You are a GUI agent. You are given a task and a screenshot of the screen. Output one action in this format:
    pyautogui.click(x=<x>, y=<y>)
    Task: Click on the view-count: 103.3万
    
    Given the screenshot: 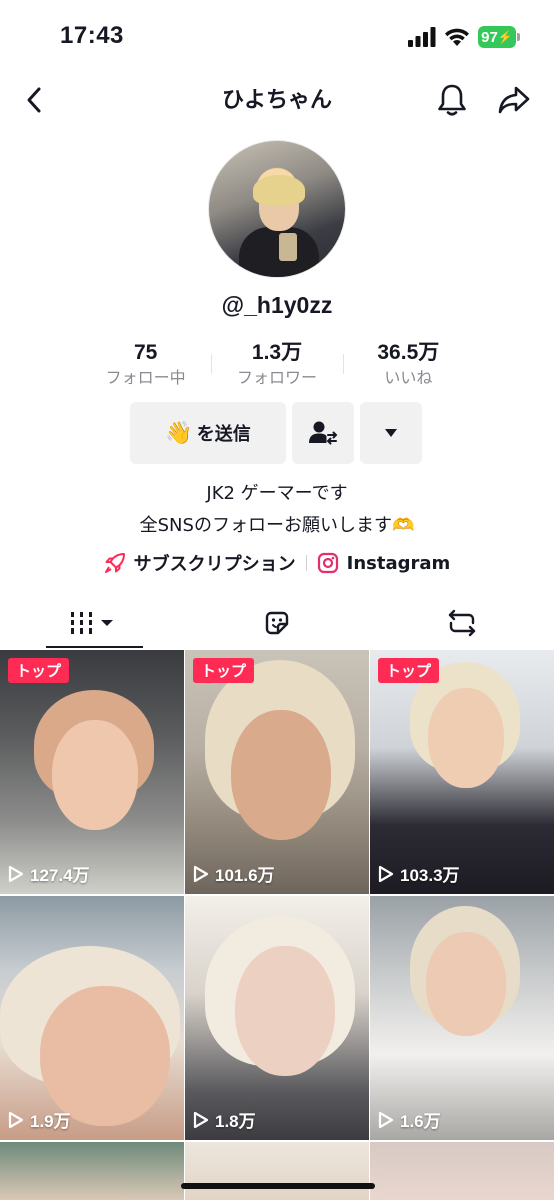 What is the action you would take?
    pyautogui.click(x=419, y=873)
    